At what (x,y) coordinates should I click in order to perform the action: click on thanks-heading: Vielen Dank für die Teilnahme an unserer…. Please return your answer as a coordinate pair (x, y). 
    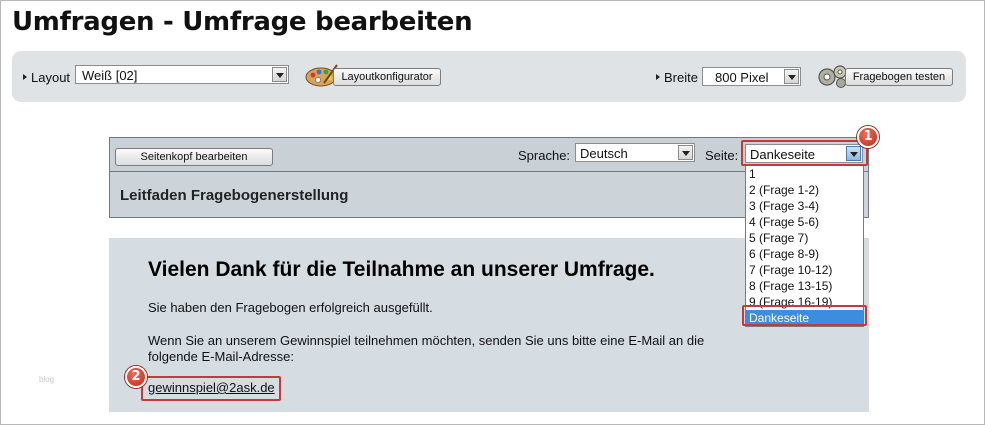
    Looking at the image, I should click on (401, 269).